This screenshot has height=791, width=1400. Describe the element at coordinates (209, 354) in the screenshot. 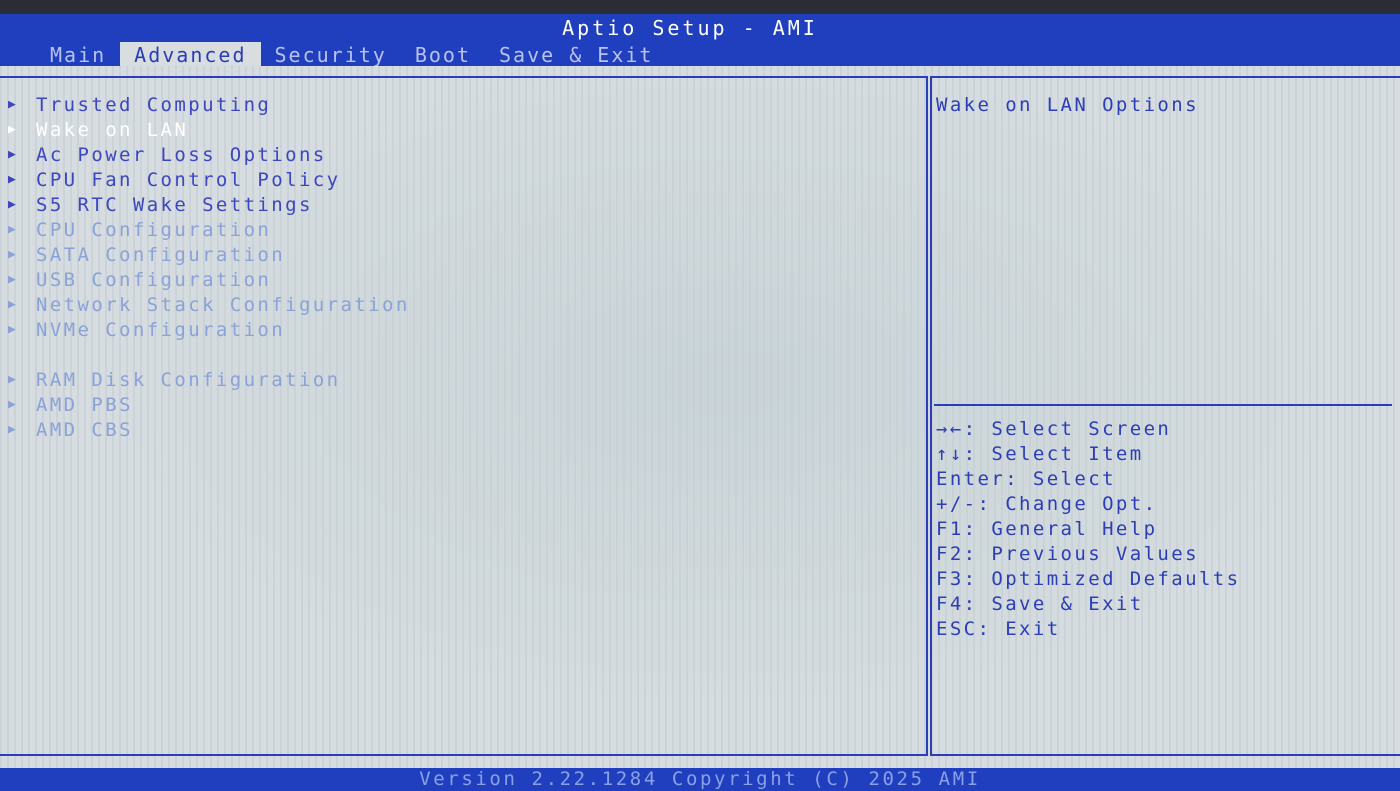

I see `menu-spacer` at that location.